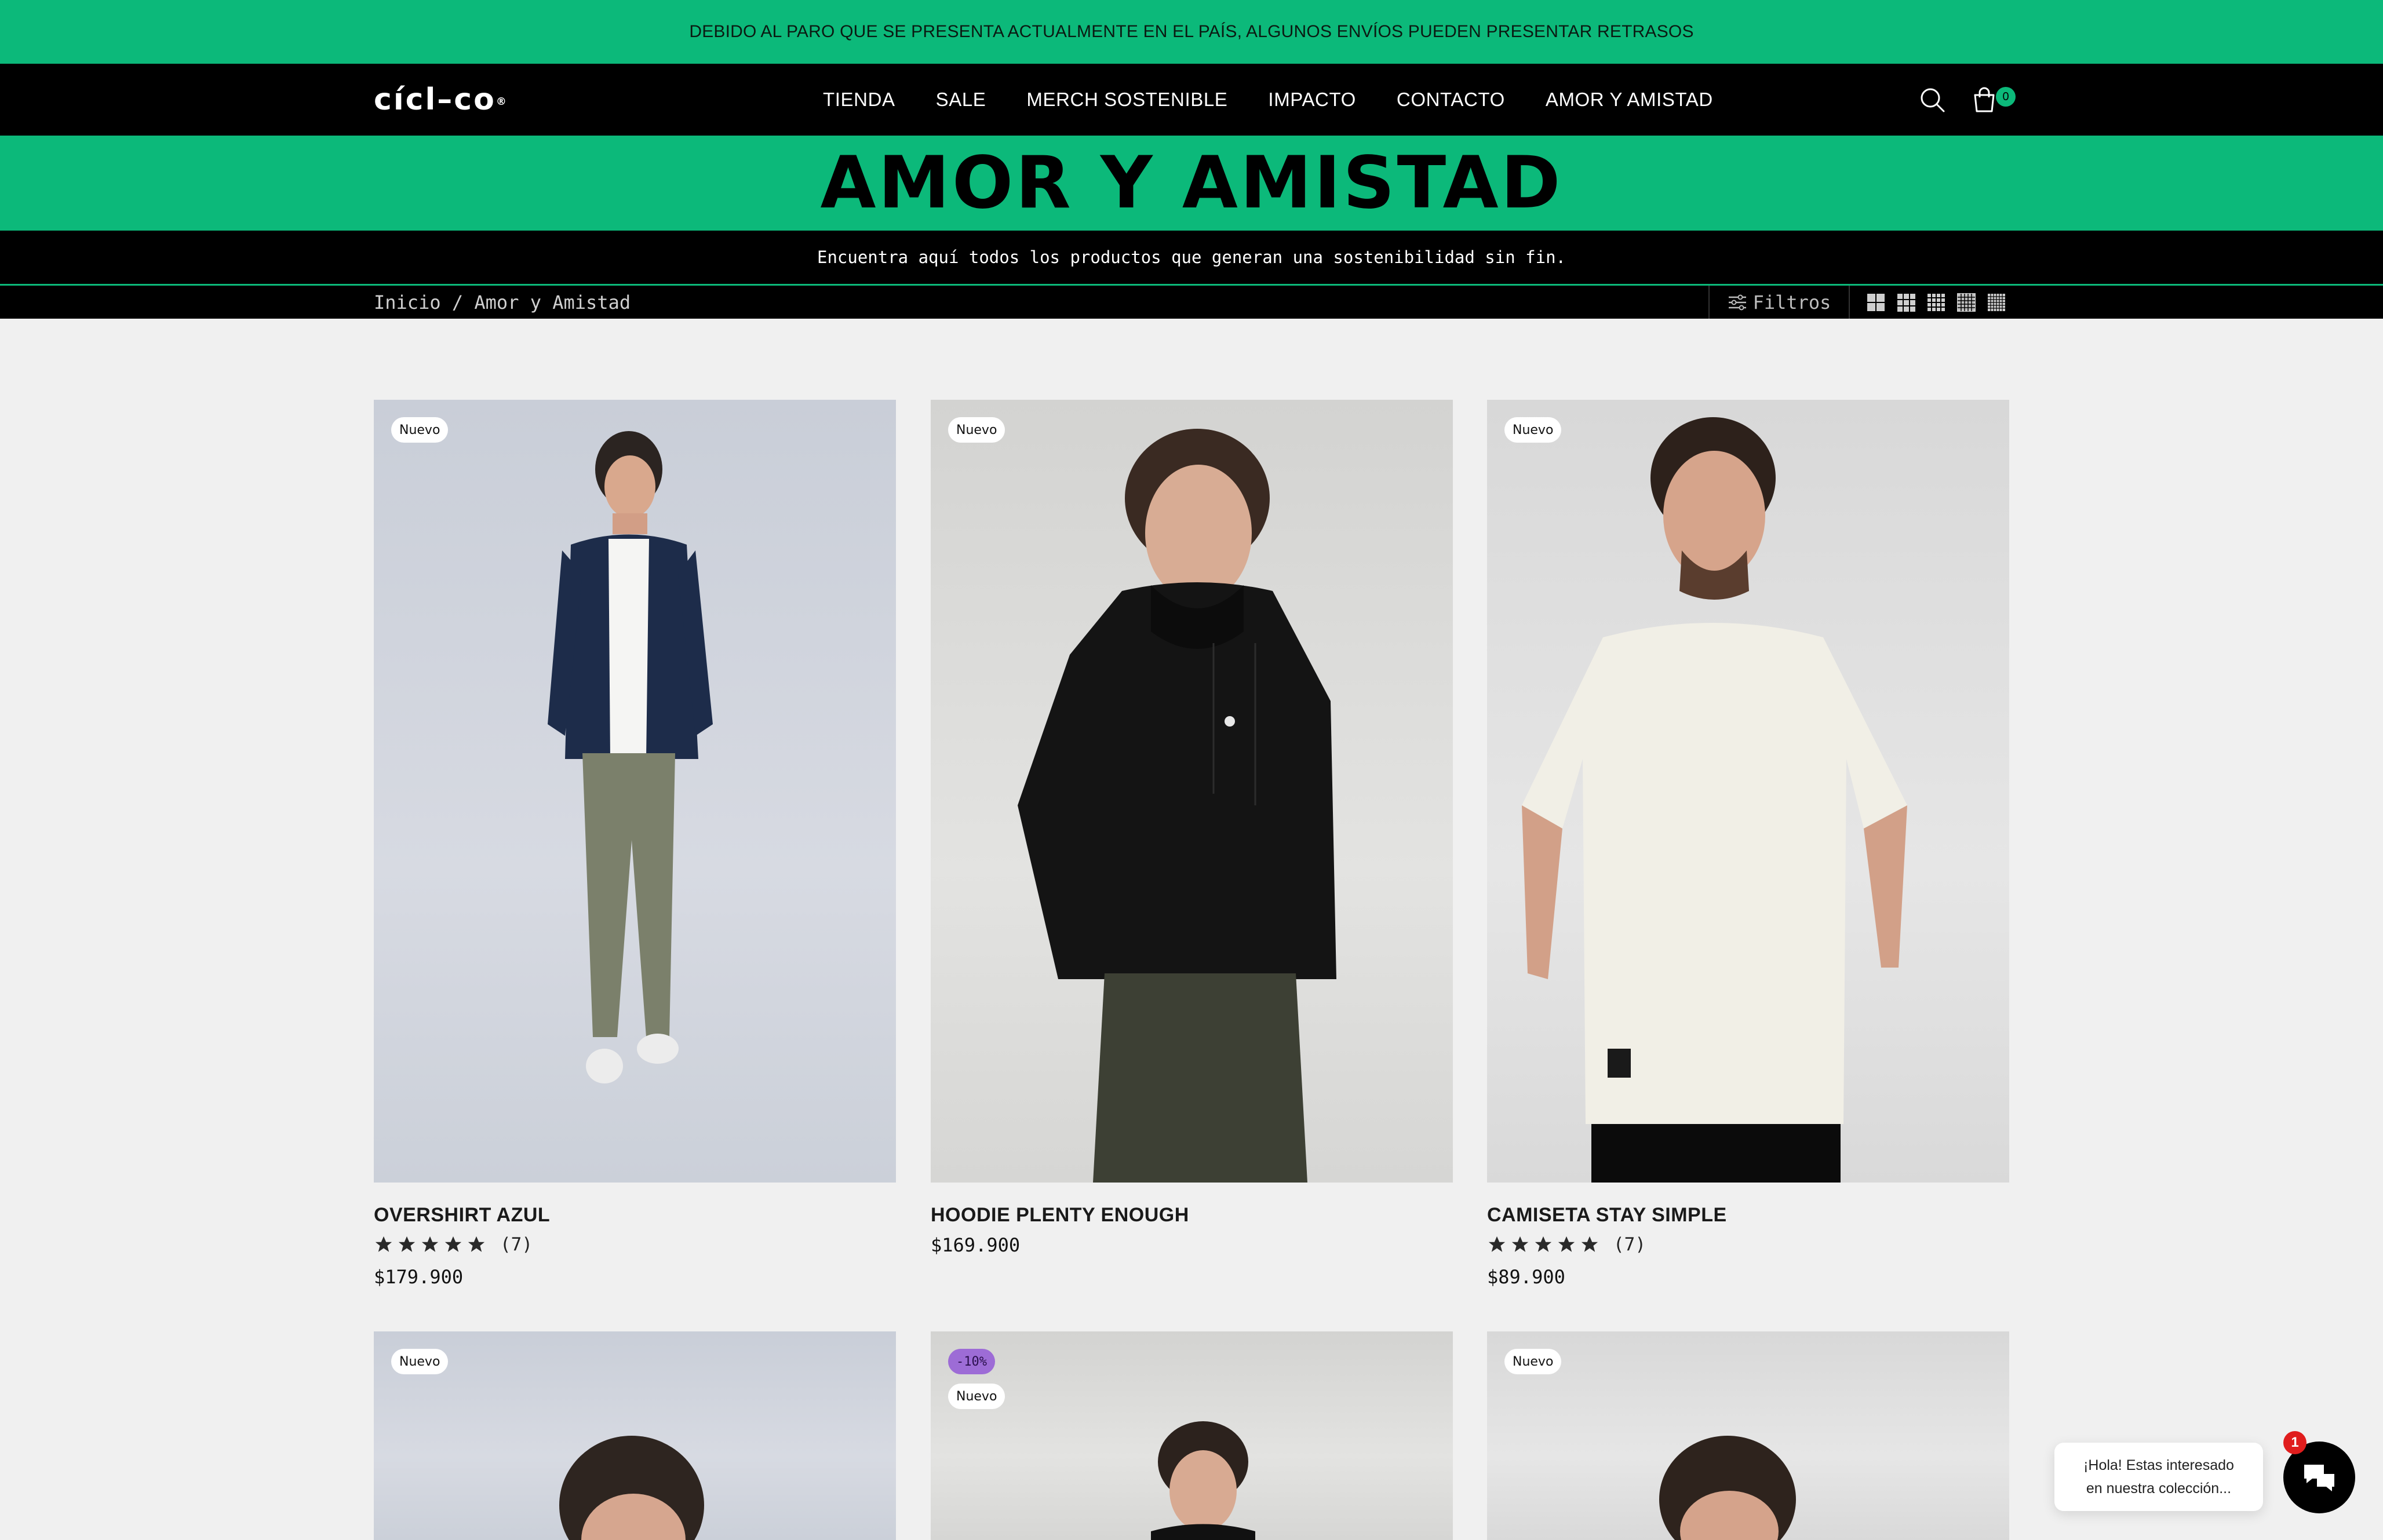 The width and height of the screenshot is (2383, 1540). I want to click on collection-title: AMOR Y AMISTAD, so click(1191, 183).